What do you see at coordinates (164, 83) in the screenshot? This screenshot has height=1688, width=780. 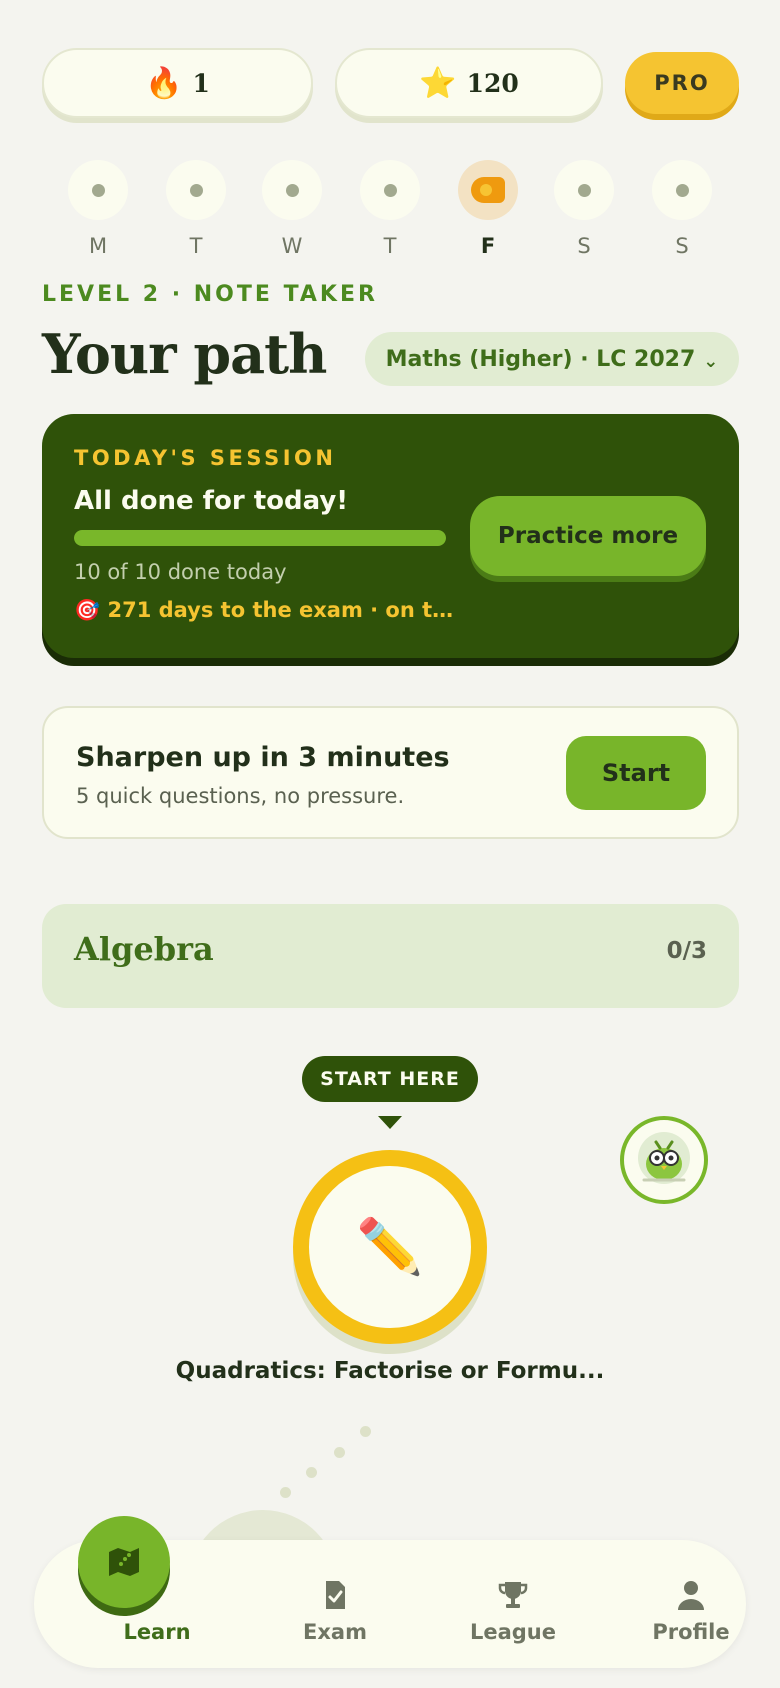 I see `fire-icon: 🔥` at bounding box center [164, 83].